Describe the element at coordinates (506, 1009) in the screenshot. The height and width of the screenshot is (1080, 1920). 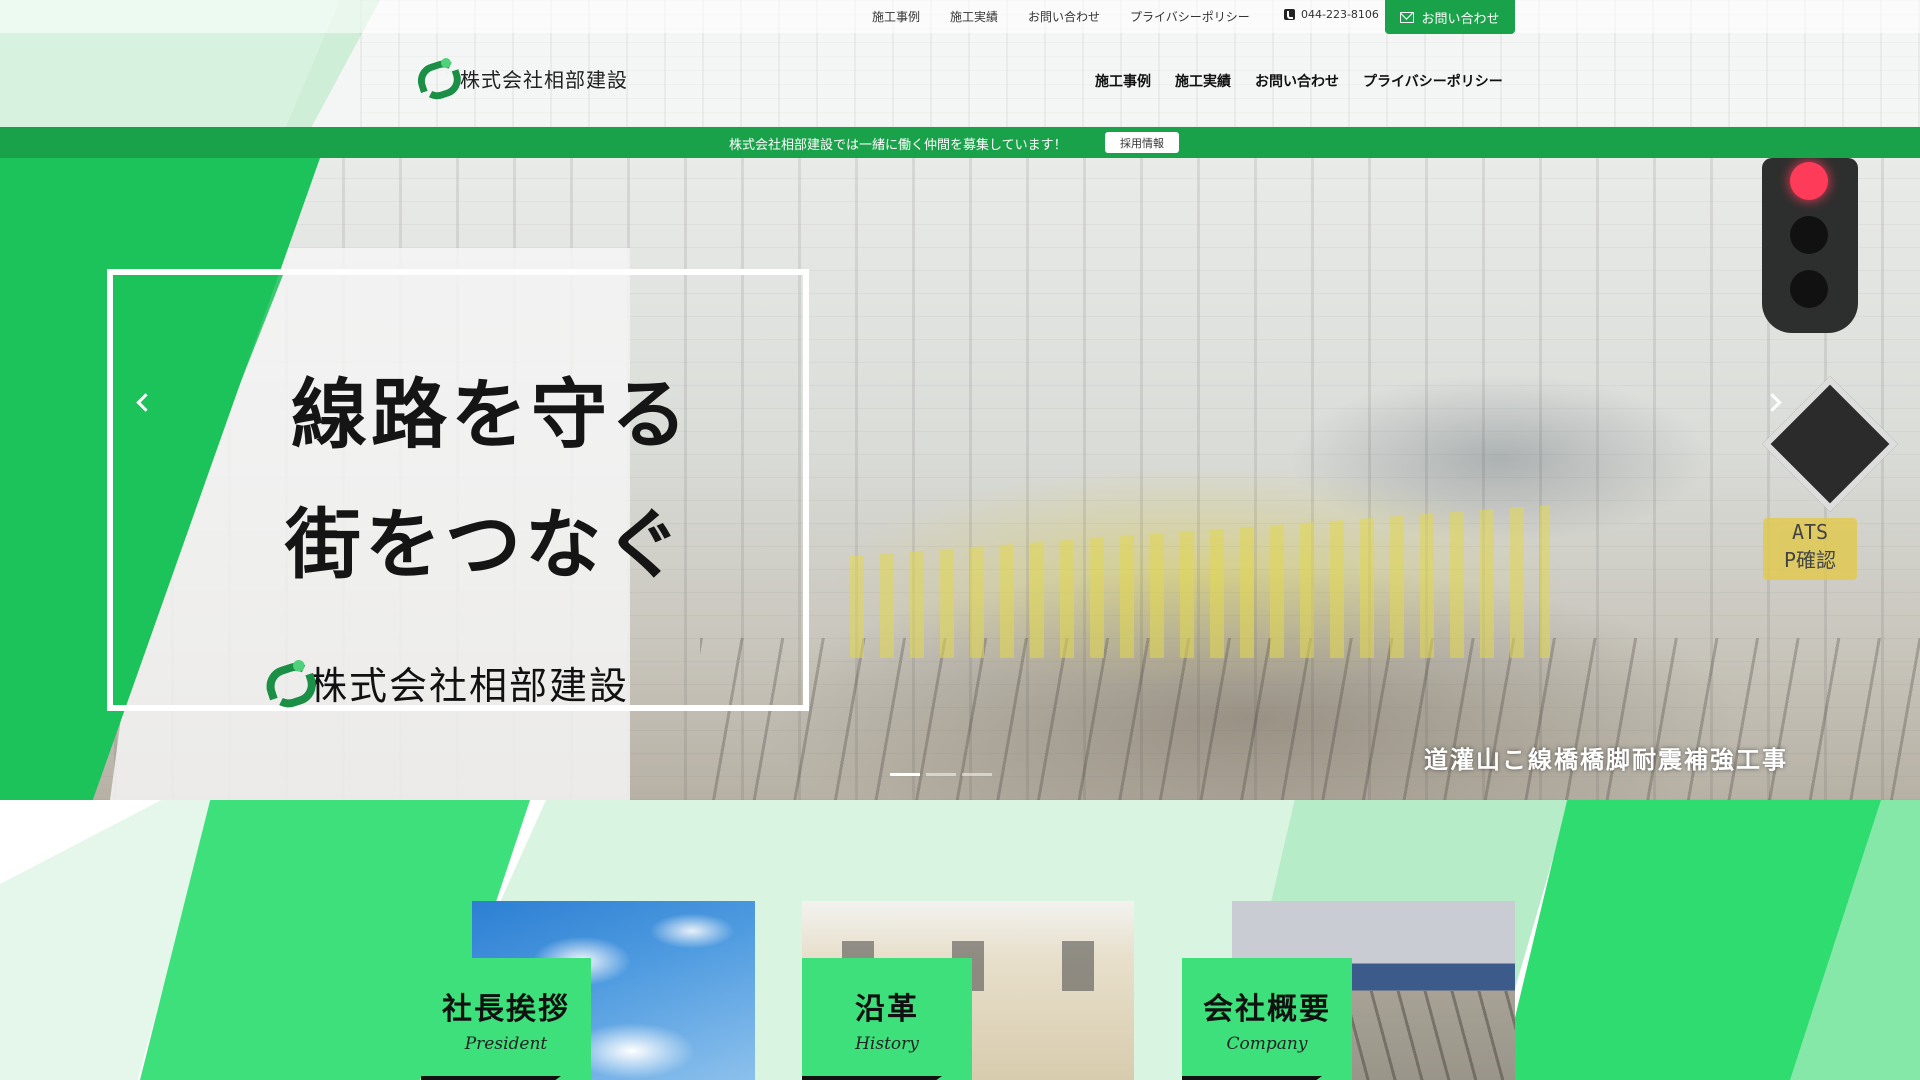
I see `card-title: 社長挨拶` at that location.